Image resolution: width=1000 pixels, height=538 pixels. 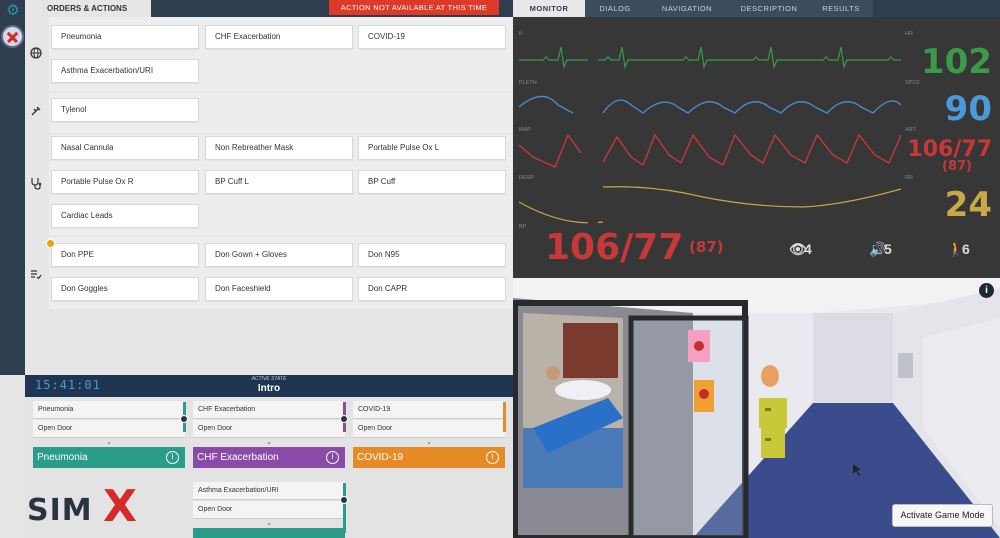 I want to click on map-waveform, so click(x=710, y=150).